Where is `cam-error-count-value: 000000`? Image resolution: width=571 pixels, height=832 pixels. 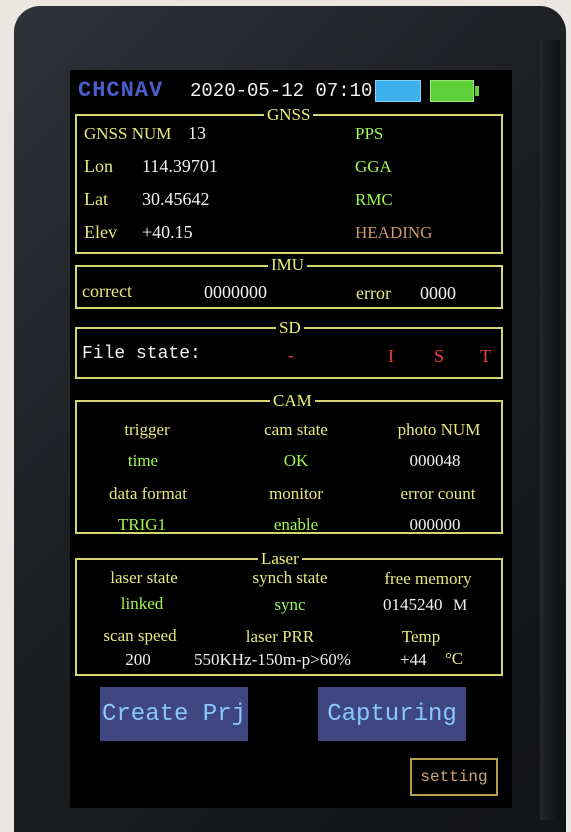 cam-error-count-value: 000000 is located at coordinates (435, 524).